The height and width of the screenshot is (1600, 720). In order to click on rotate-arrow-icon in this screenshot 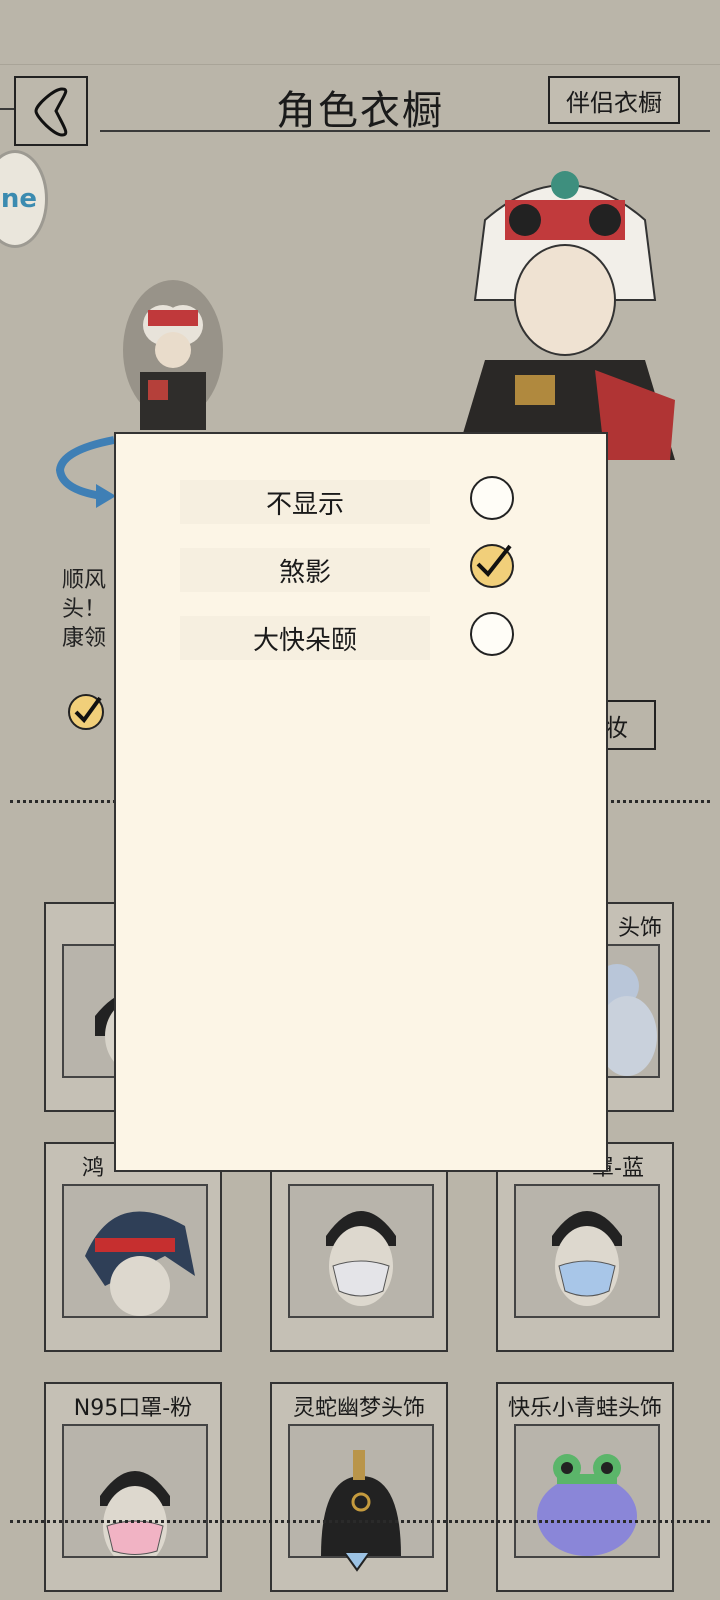, I will do `click(87, 470)`.